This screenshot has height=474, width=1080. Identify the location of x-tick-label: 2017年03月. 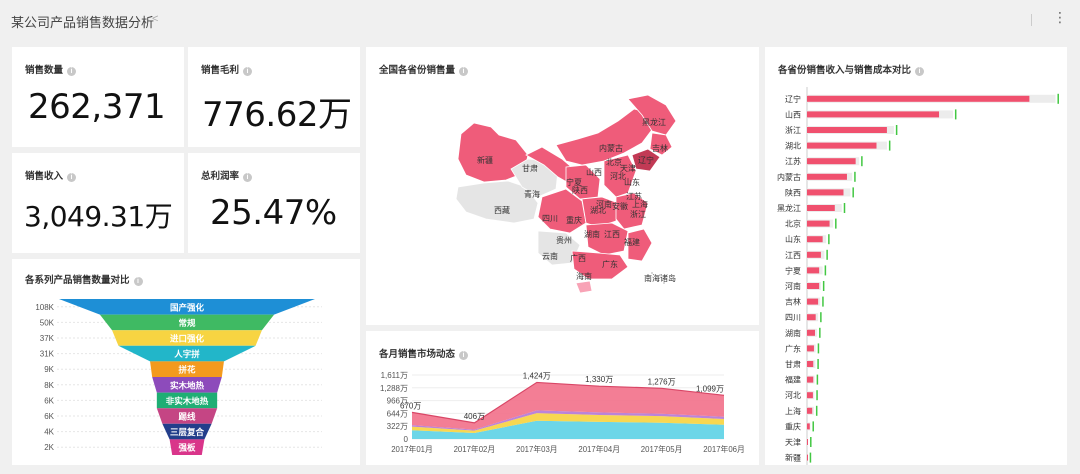
(537, 449).